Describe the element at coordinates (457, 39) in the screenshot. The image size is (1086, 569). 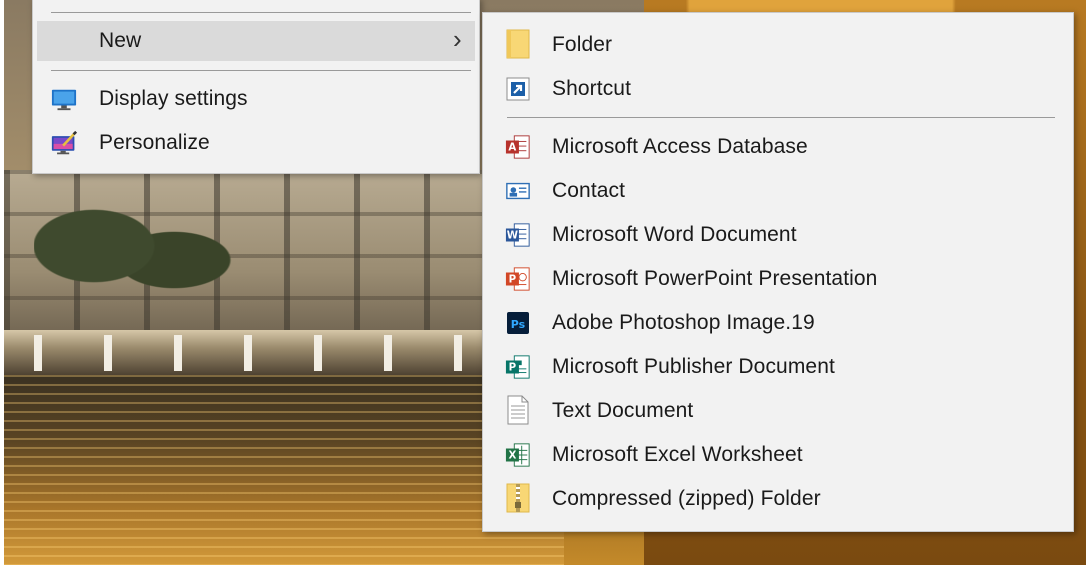
I see `chevron-right-icon: ›` at that location.